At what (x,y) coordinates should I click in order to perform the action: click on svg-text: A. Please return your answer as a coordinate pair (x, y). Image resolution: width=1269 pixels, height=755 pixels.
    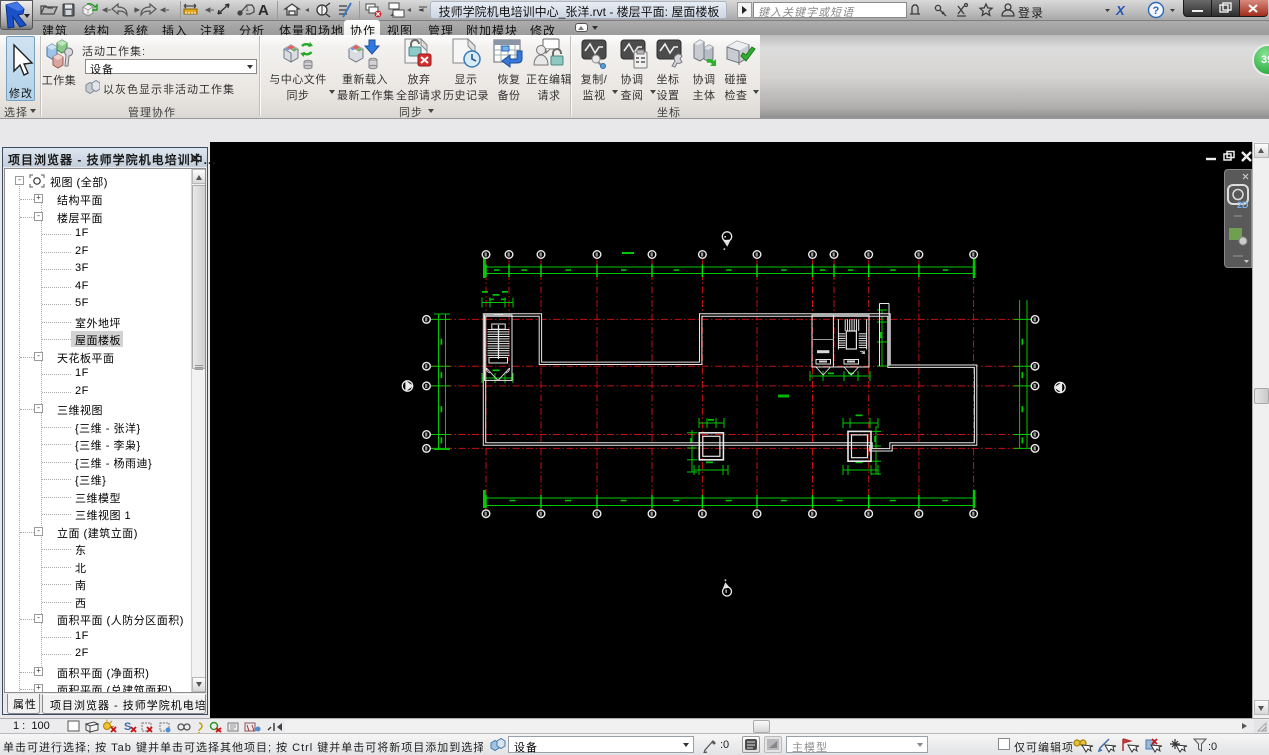
    Looking at the image, I should click on (263, 10).